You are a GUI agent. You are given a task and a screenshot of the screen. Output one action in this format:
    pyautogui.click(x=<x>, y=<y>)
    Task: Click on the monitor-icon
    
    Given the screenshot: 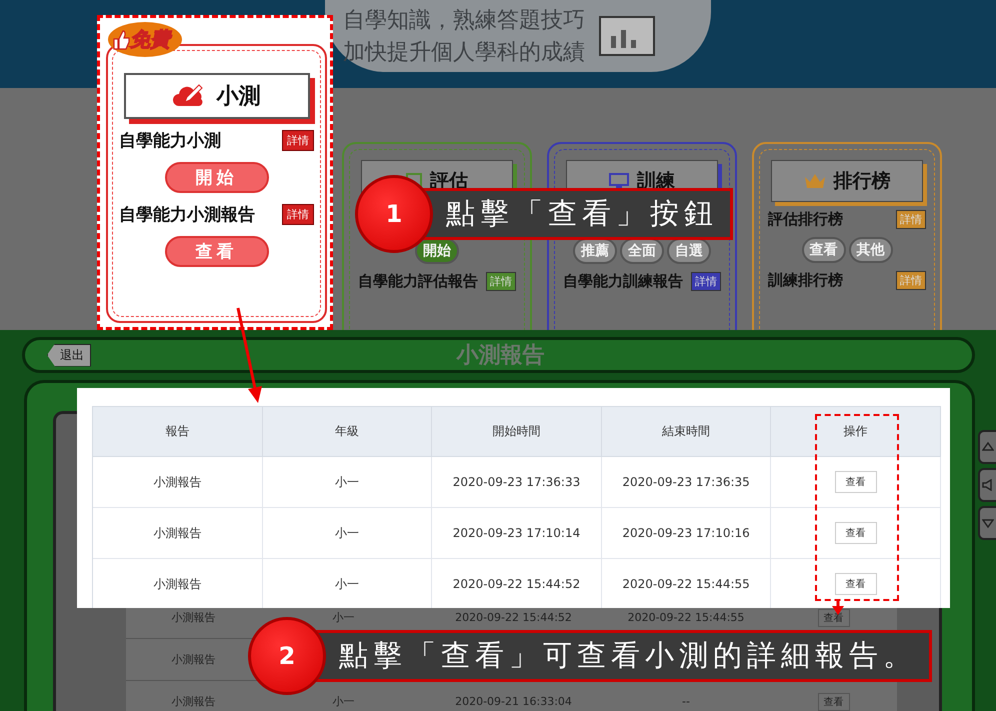 What is the action you would take?
    pyautogui.click(x=619, y=181)
    